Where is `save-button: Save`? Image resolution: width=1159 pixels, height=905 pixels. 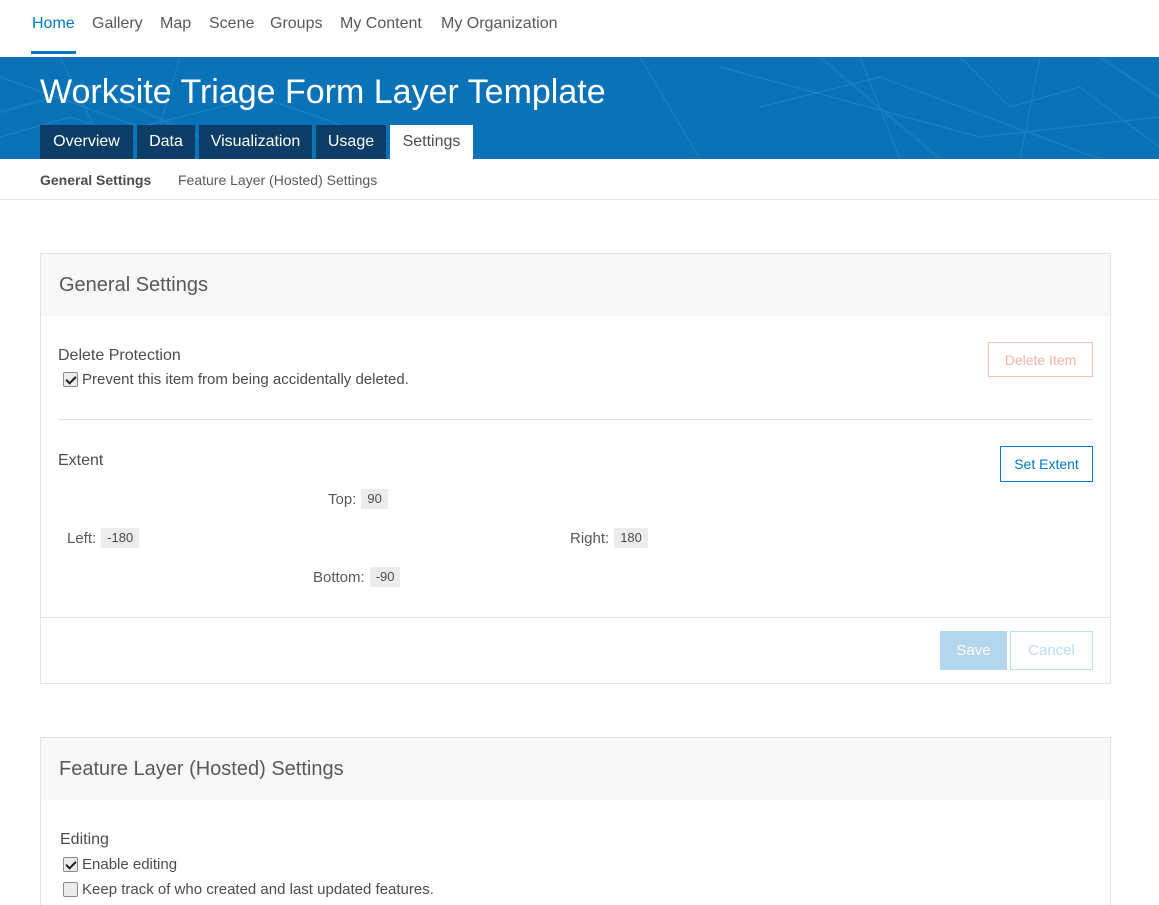
save-button: Save is located at coordinates (973, 650).